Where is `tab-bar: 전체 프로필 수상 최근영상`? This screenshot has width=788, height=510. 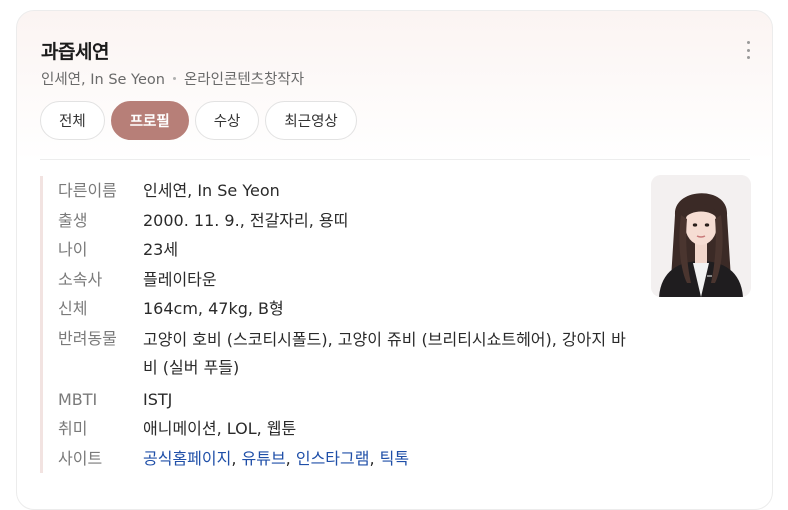
tab-bar: 전체 프로필 수상 최근영상 is located at coordinates (198, 120).